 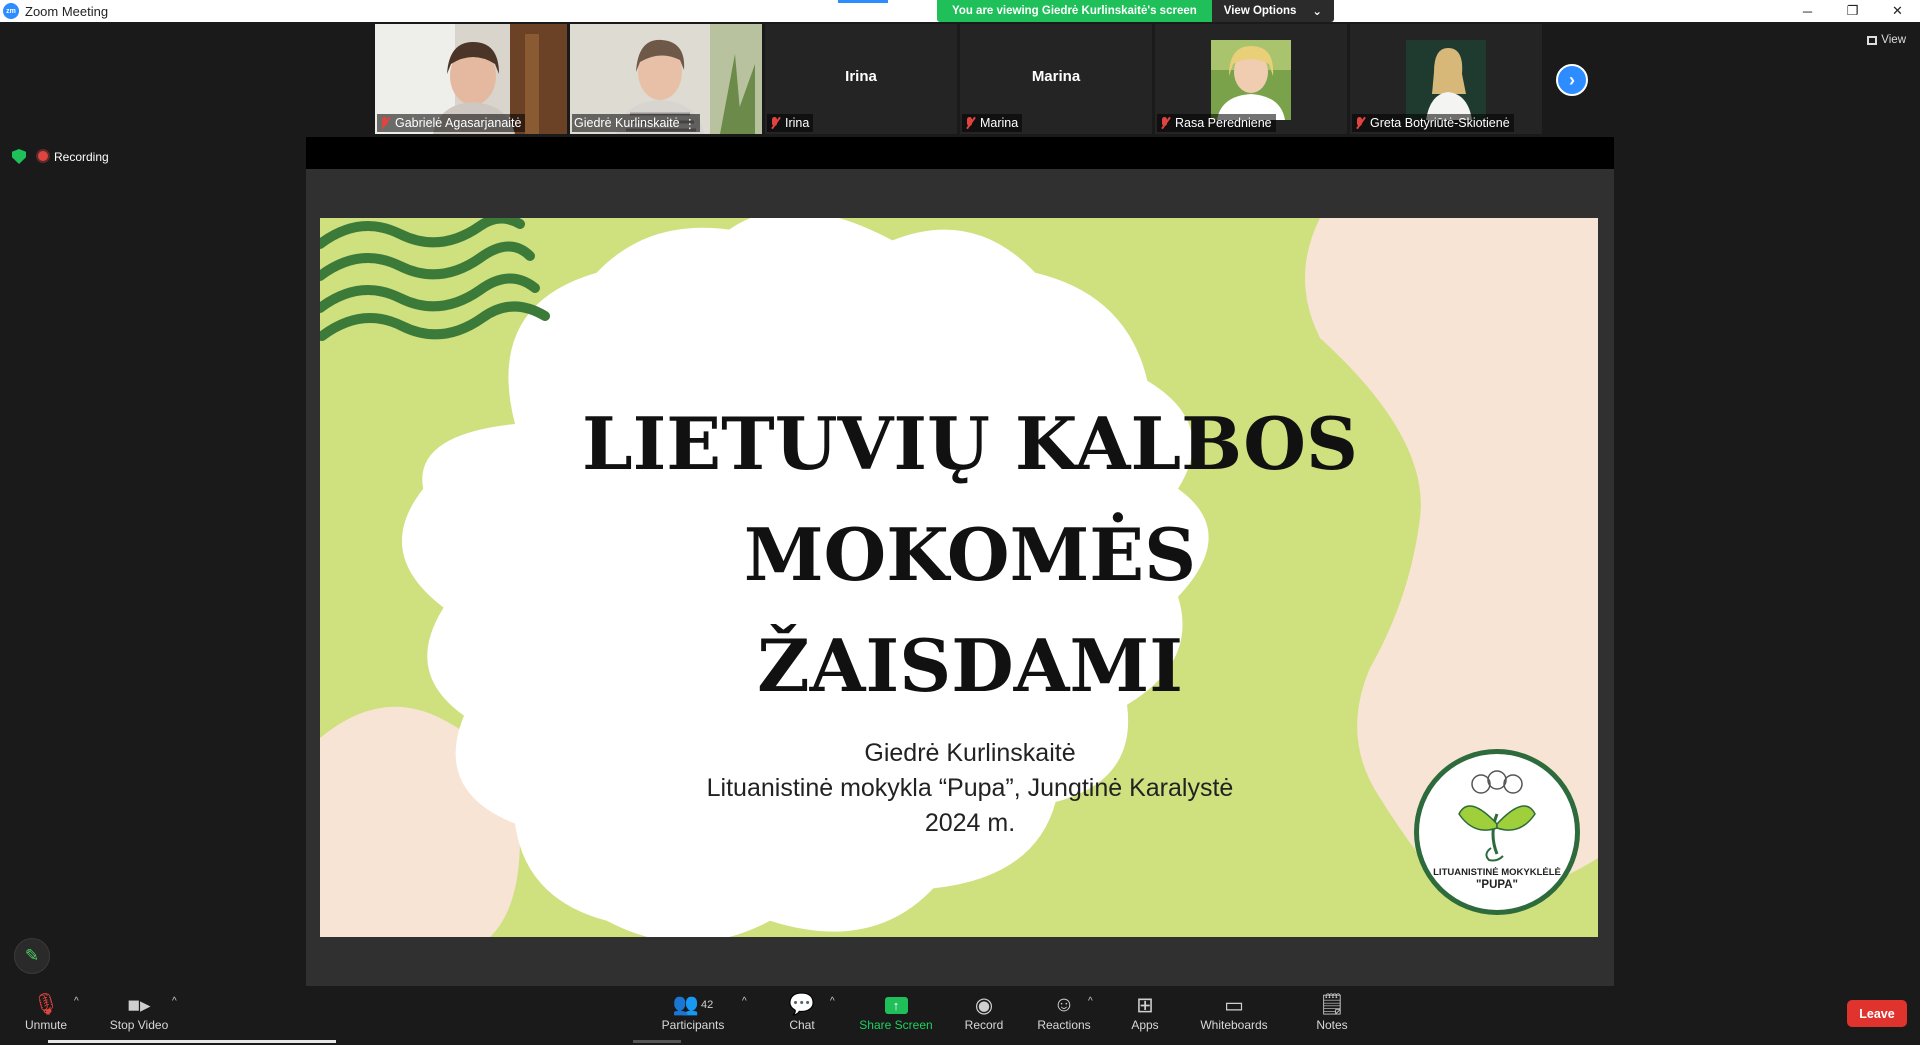 I want to click on participant-label: Marina, so click(x=992, y=123).